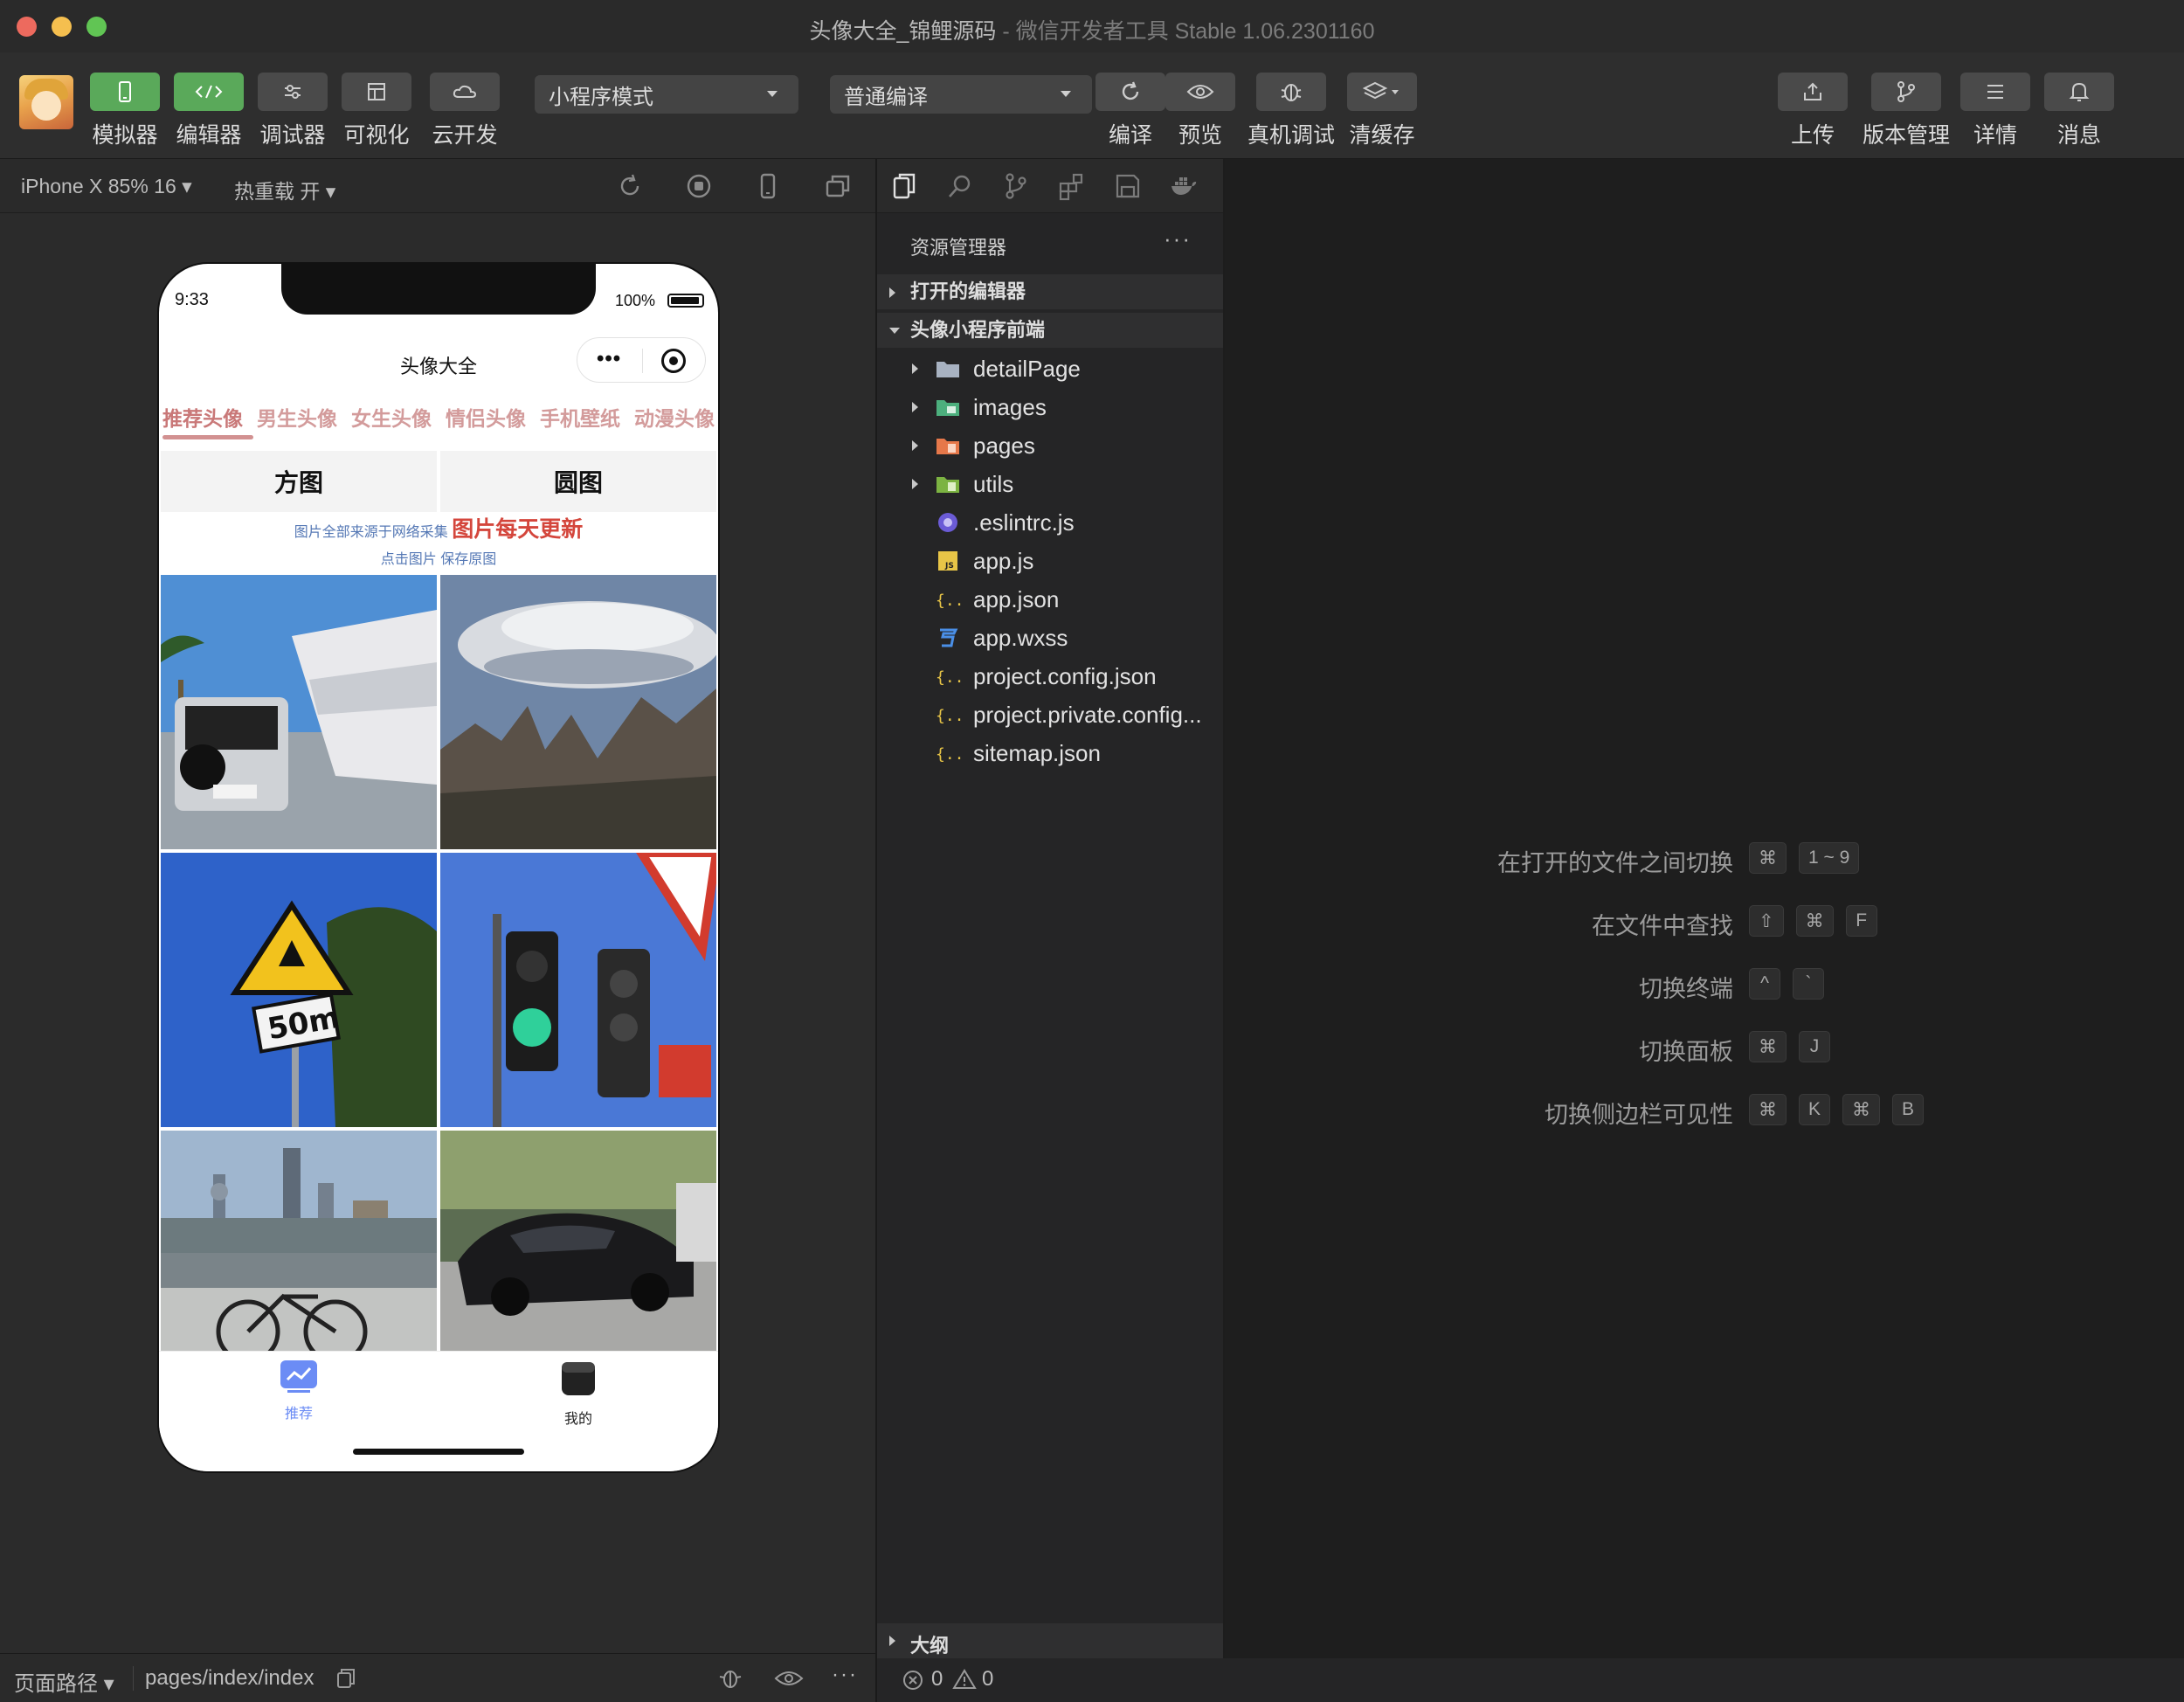 This screenshot has height=1702, width=2184. Describe the element at coordinates (609, 359) in the screenshot. I see `more-dots-icon: •••` at that location.